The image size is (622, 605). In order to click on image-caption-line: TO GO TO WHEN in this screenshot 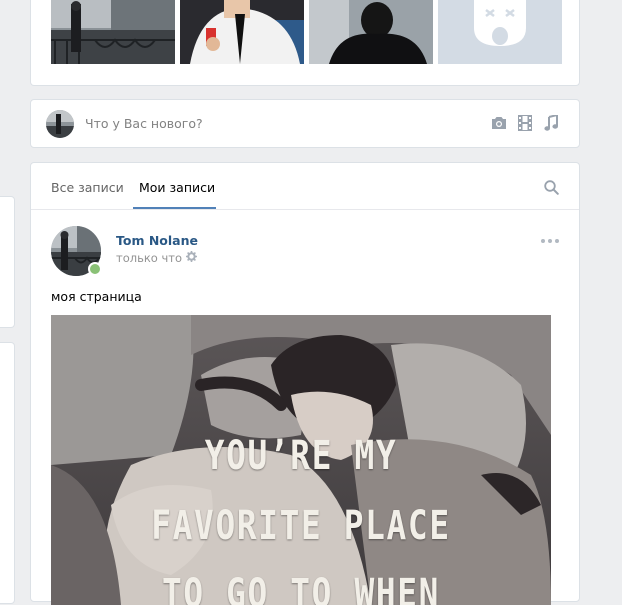, I will do `click(301, 588)`.